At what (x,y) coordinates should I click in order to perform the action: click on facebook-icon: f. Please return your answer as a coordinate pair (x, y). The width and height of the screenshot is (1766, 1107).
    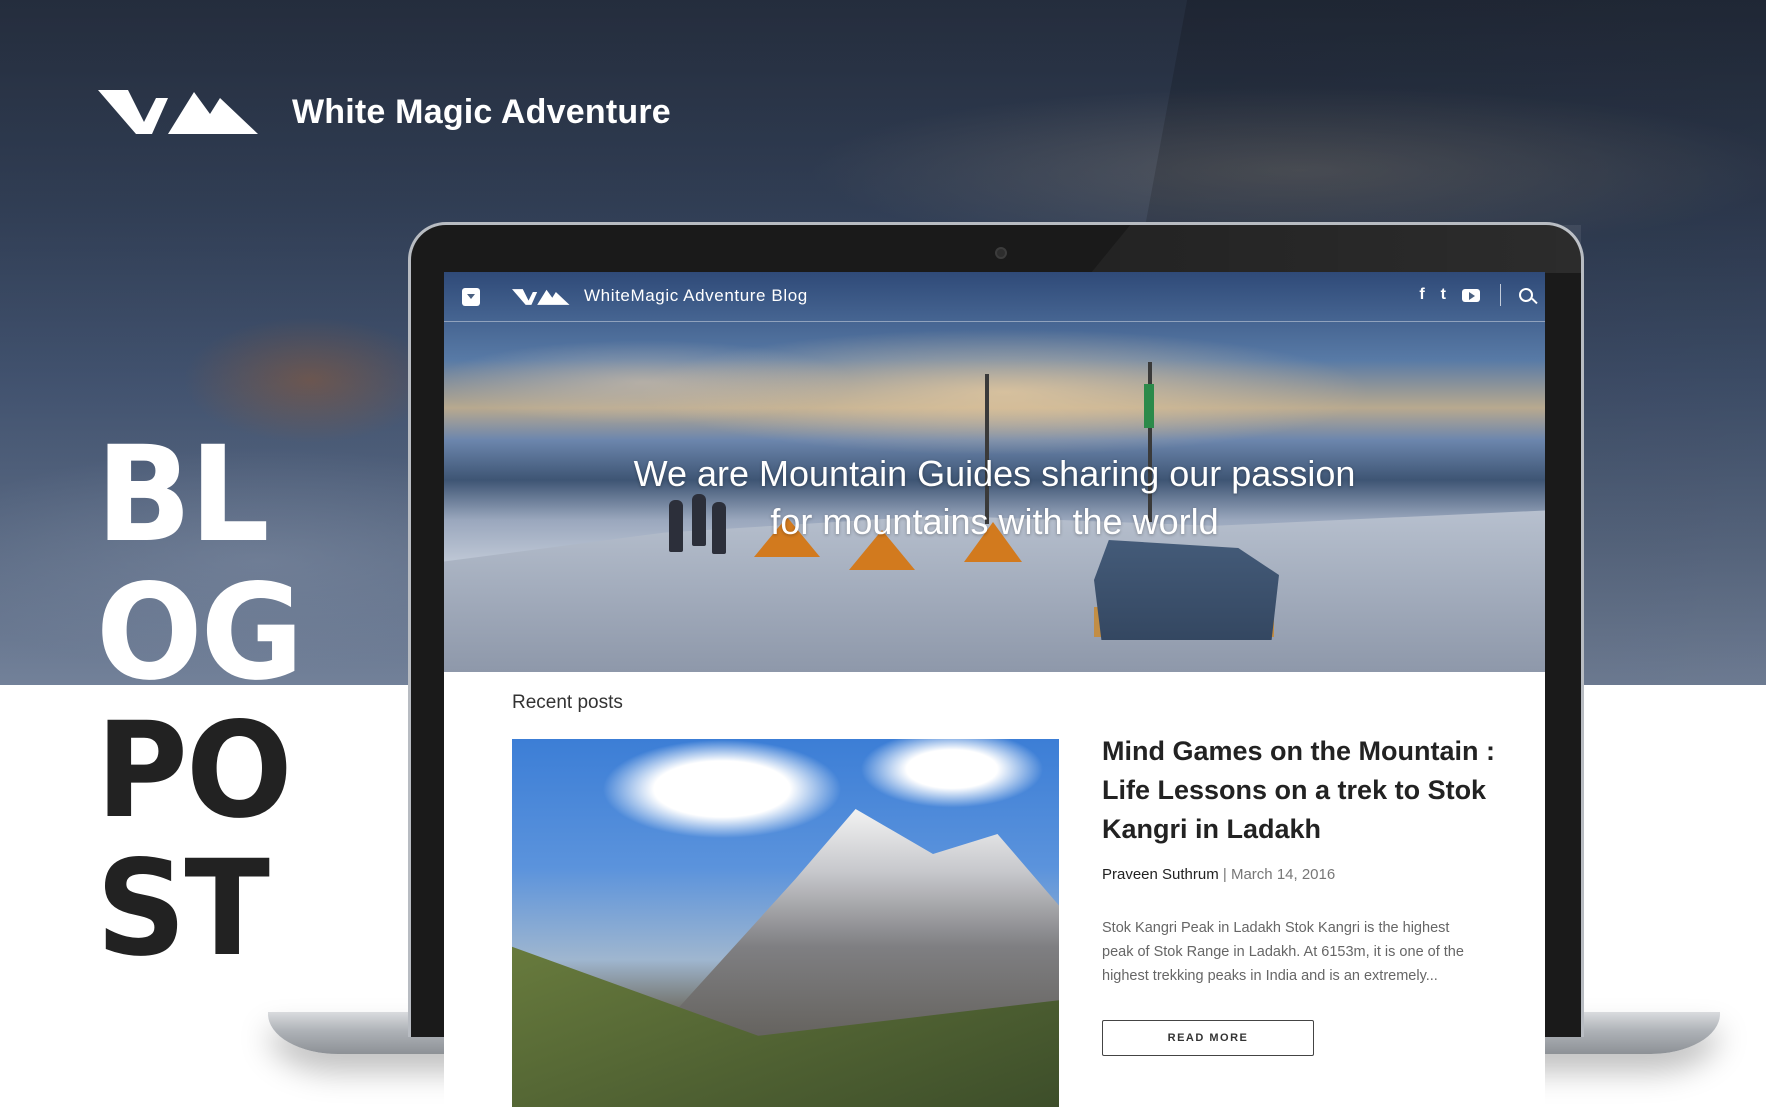
    Looking at the image, I should click on (1421, 295).